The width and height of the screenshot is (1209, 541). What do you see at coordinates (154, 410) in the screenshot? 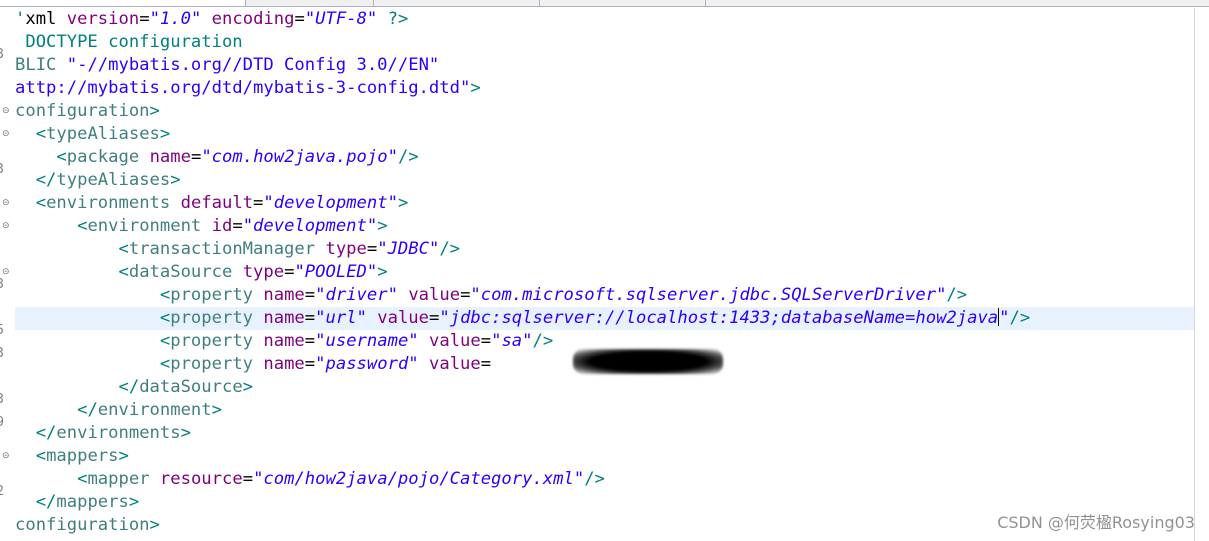
I see `code-token-tag: environment` at bounding box center [154, 410].